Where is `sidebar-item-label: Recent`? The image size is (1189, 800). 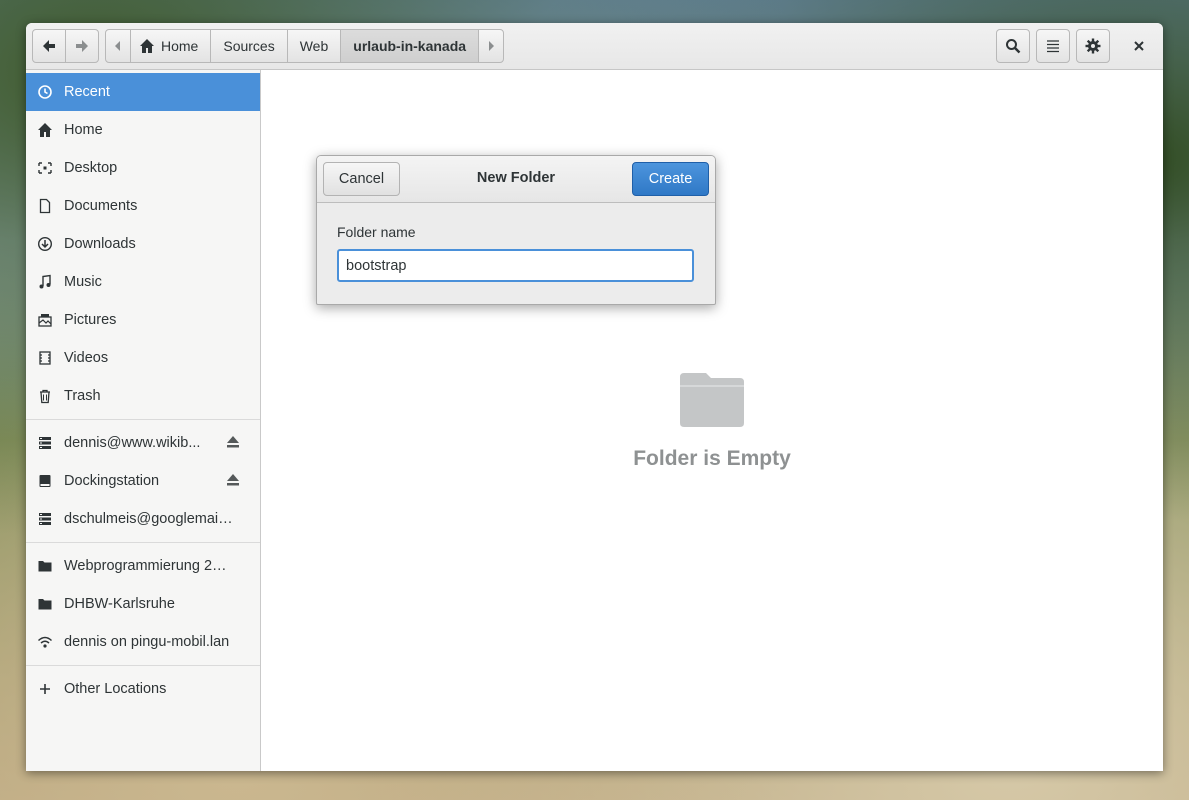 sidebar-item-label: Recent is located at coordinates (87, 92).